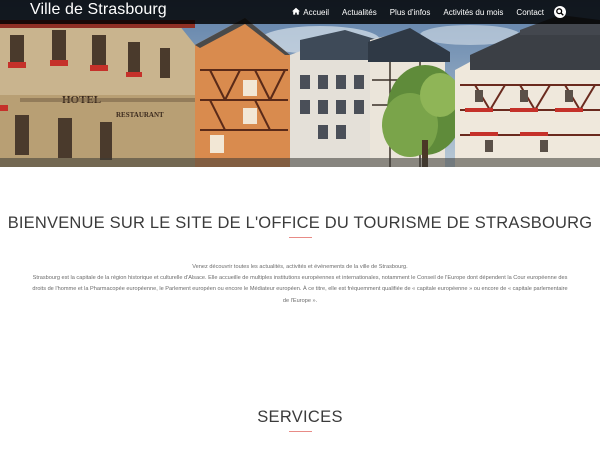 The image size is (600, 452). I want to click on nav-item-contact: Contact, so click(530, 12).